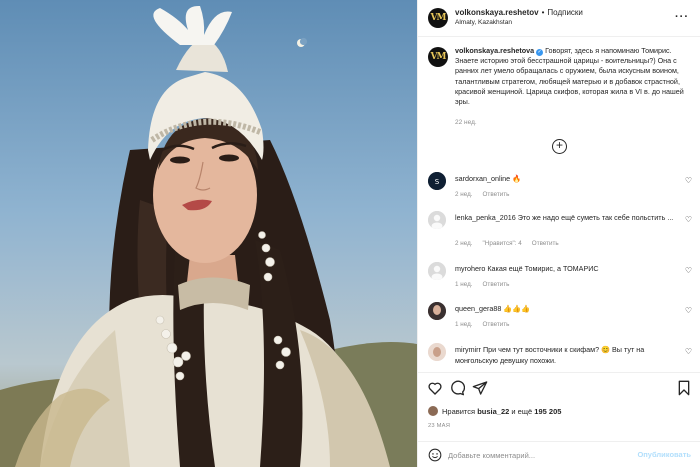 The image size is (700, 467). Describe the element at coordinates (565, 178) in the screenshot. I see `comment-text: sardorxan_online 🔥` at that location.